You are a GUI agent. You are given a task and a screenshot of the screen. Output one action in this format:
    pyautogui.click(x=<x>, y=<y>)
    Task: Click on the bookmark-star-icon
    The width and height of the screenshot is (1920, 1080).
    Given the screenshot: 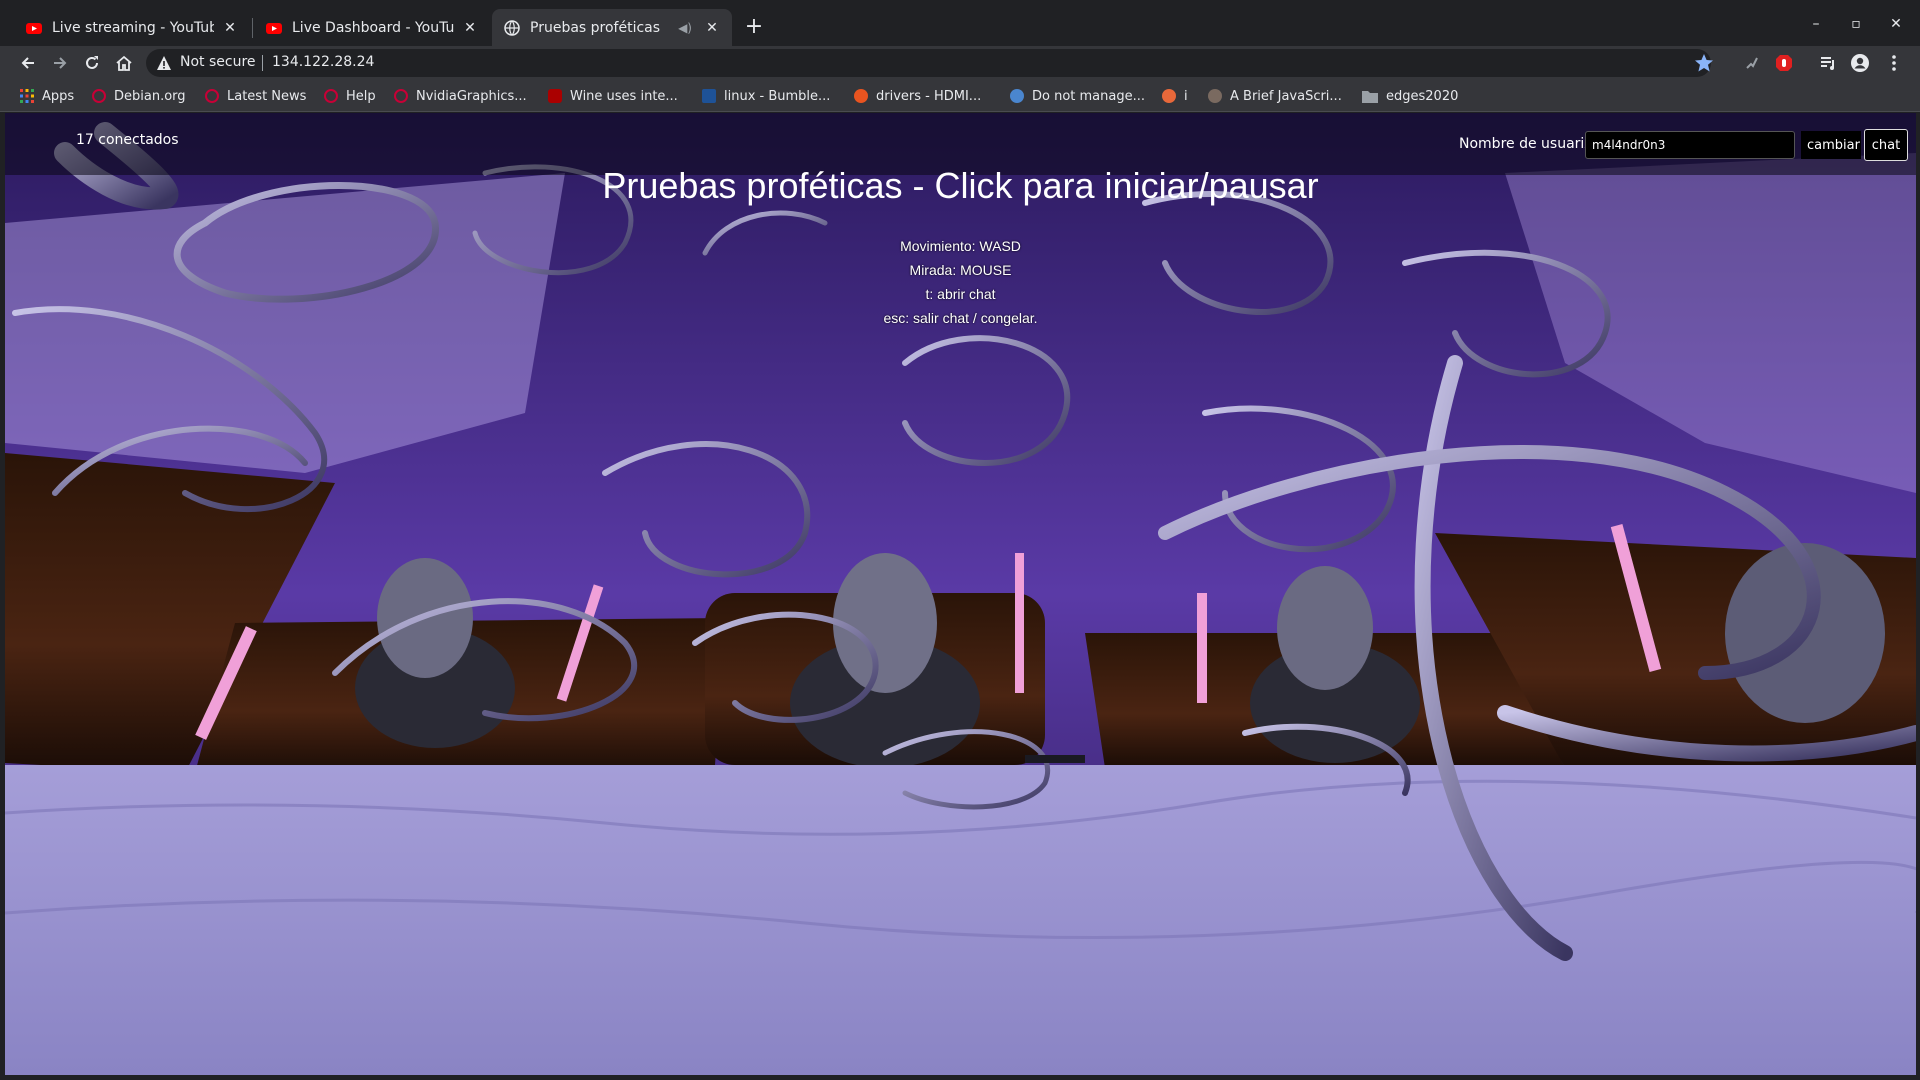 What is the action you would take?
    pyautogui.click(x=1704, y=63)
    